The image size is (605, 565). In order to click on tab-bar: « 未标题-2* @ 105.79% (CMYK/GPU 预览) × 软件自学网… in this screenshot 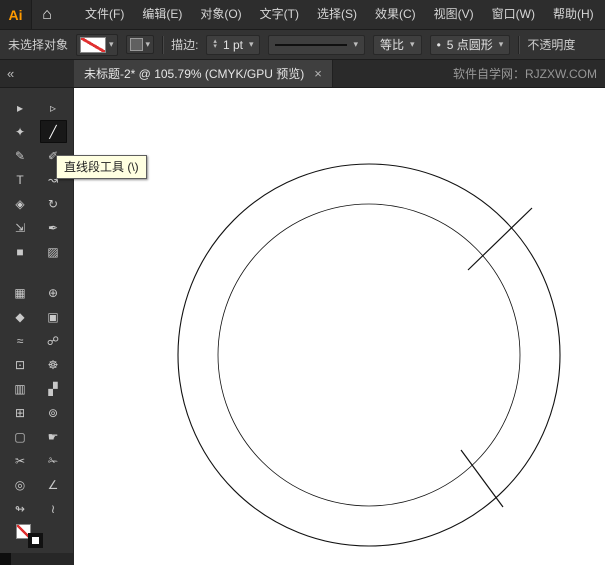, I will do `click(302, 74)`.